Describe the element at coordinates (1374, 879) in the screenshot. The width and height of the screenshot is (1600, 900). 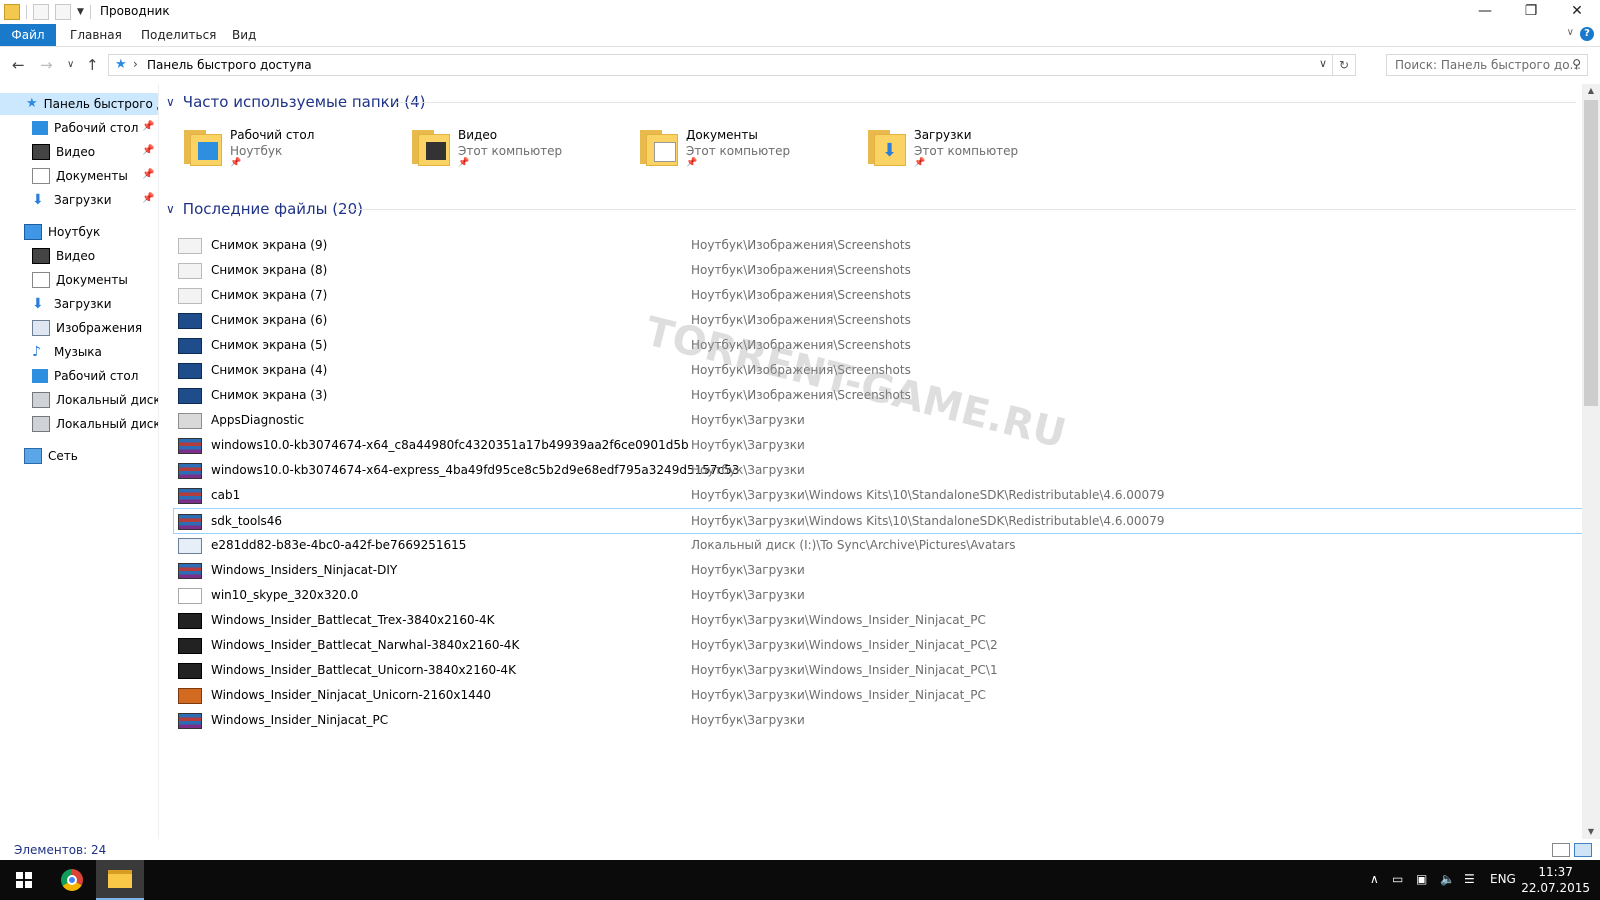
I see `show-hidden-icons-icon: ∧` at that location.